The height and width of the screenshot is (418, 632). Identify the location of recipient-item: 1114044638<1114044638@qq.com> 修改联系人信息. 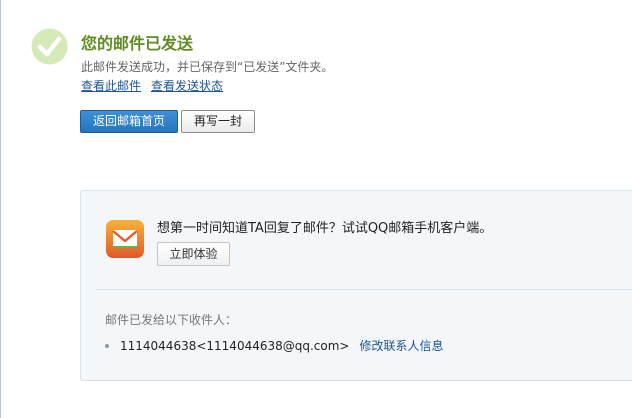
(274, 345).